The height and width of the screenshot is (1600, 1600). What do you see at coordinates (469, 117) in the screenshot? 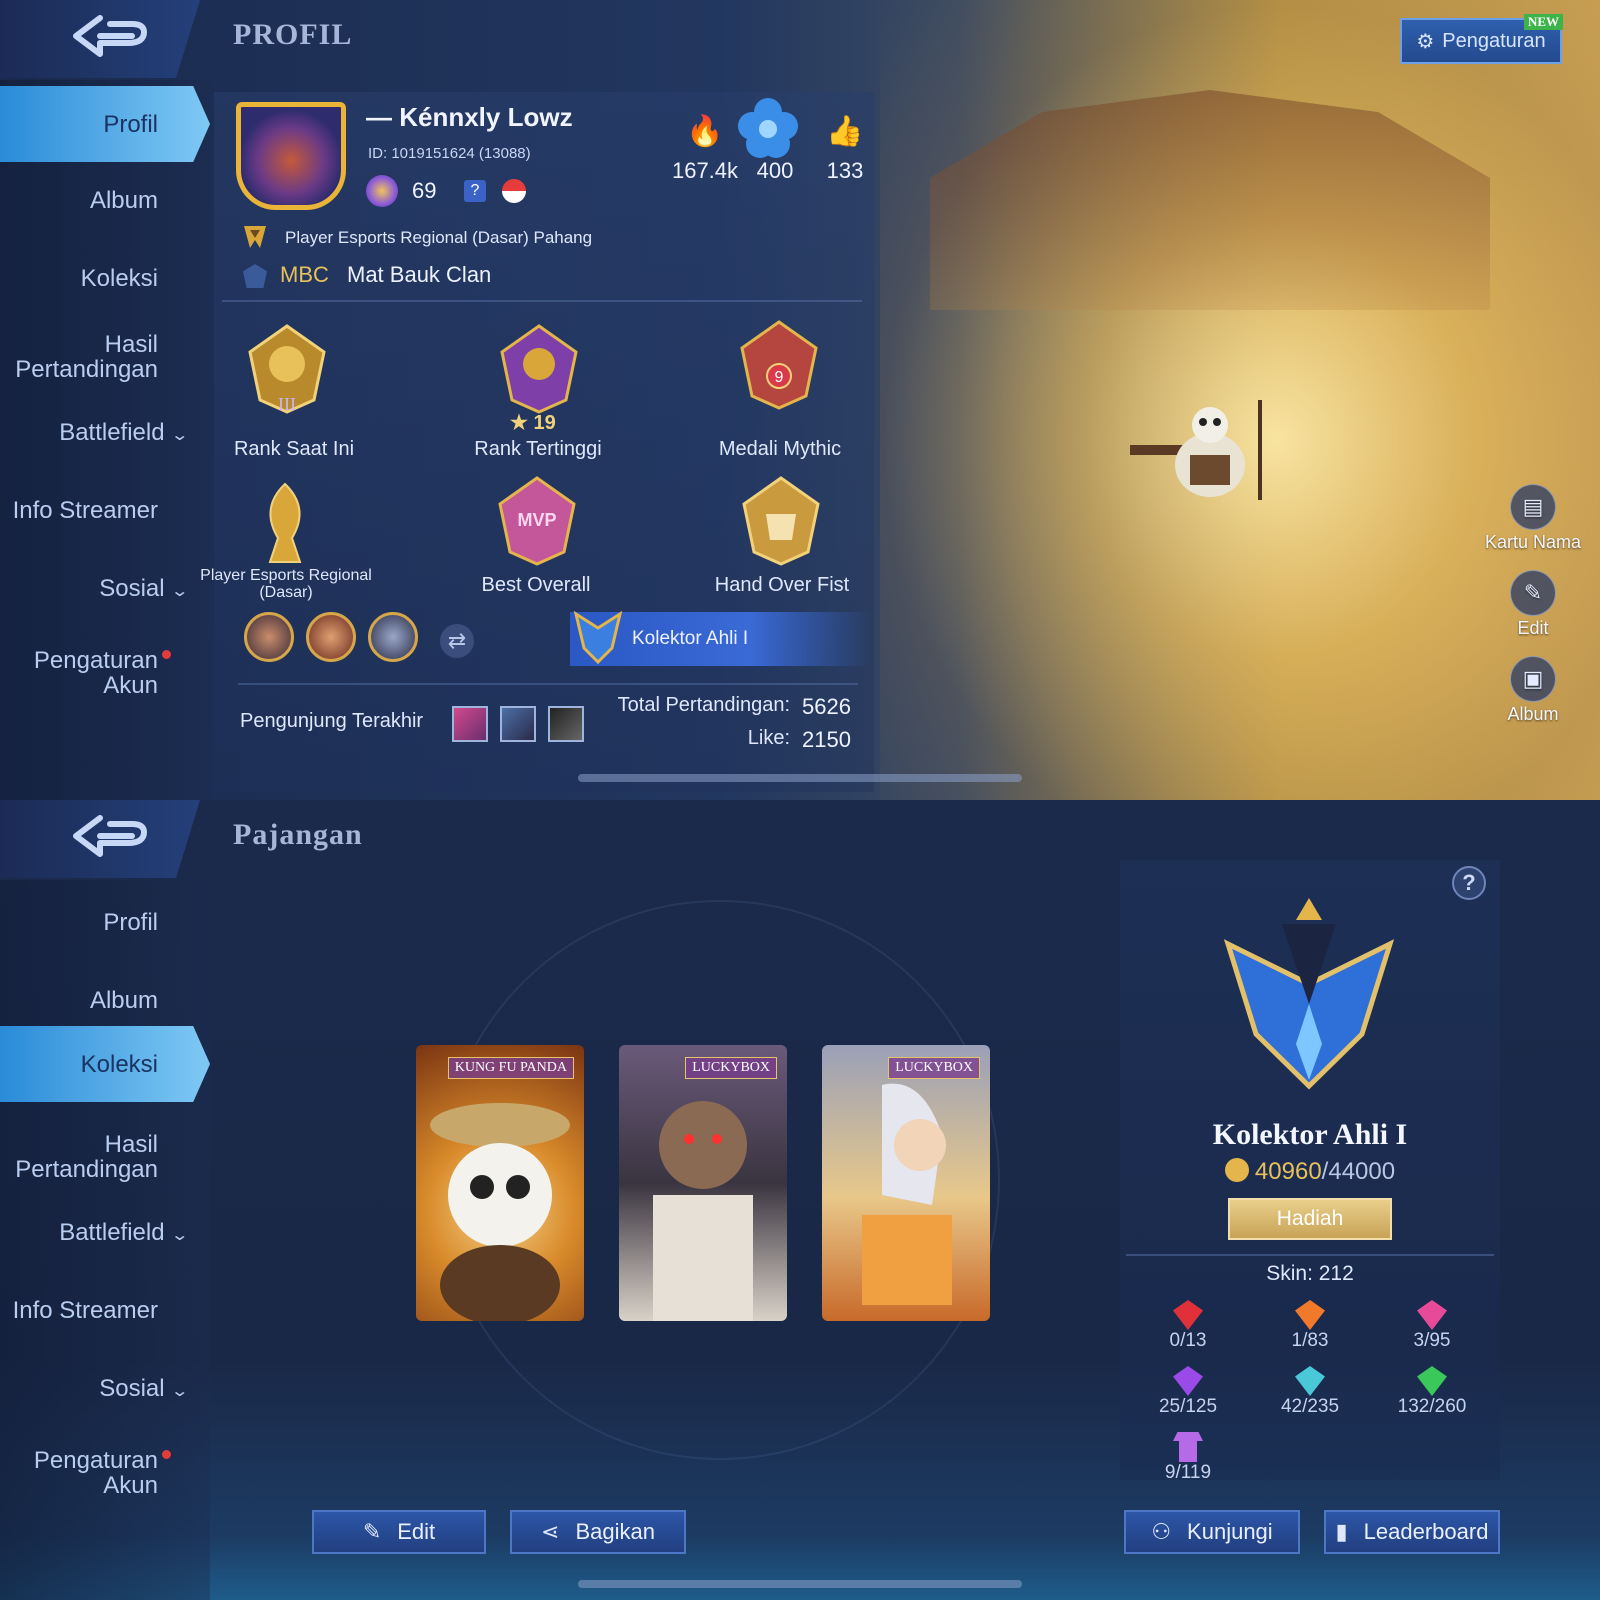
I see `player-name: — Kénnxly Lowz` at bounding box center [469, 117].